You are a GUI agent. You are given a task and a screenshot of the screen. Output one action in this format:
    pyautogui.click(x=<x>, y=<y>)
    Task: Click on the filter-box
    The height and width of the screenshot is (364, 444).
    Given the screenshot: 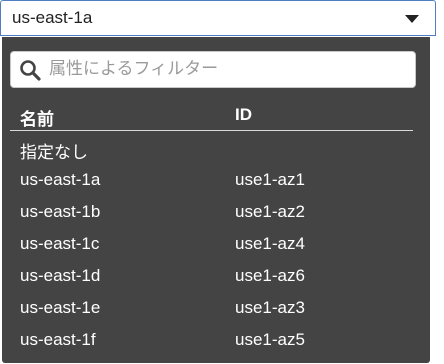 What is the action you would take?
    pyautogui.click(x=213, y=69)
    